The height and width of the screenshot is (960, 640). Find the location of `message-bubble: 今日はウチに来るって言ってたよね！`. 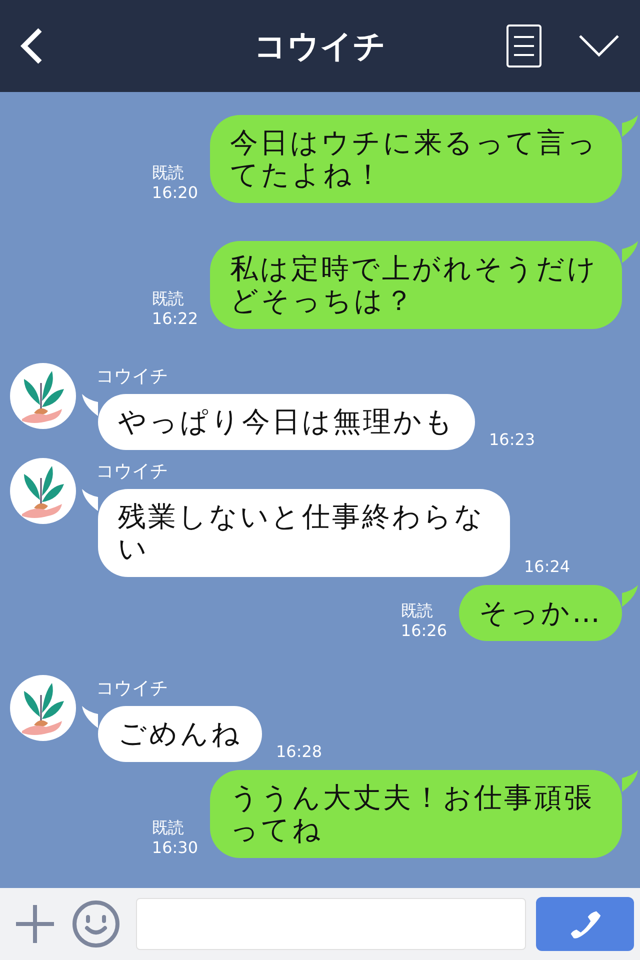

message-bubble: 今日はウチに来るって言ってたよね！ is located at coordinates (416, 159).